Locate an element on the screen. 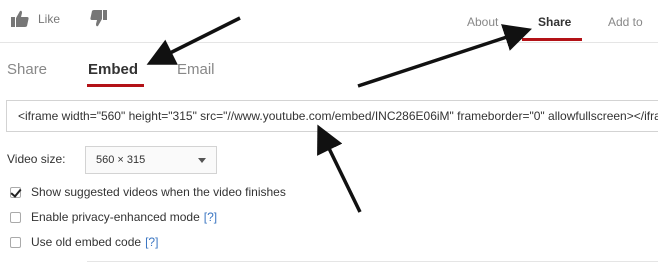  divider is located at coordinates (372, 261).